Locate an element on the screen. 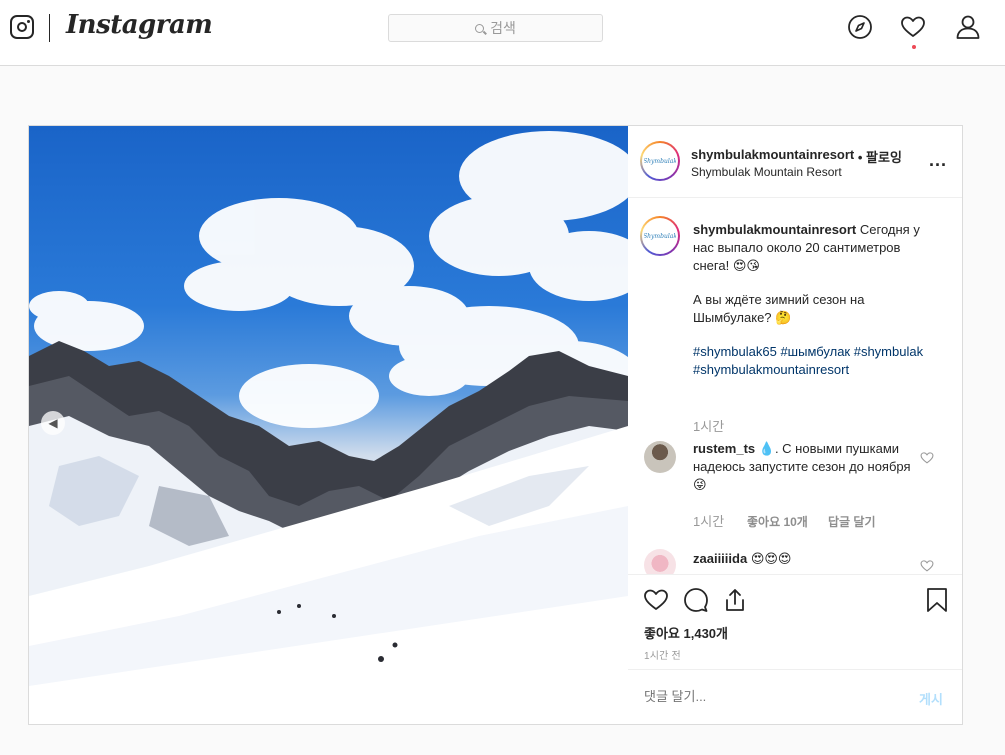 The width and height of the screenshot is (1005, 755). profile-icon is located at coordinates (968, 27).